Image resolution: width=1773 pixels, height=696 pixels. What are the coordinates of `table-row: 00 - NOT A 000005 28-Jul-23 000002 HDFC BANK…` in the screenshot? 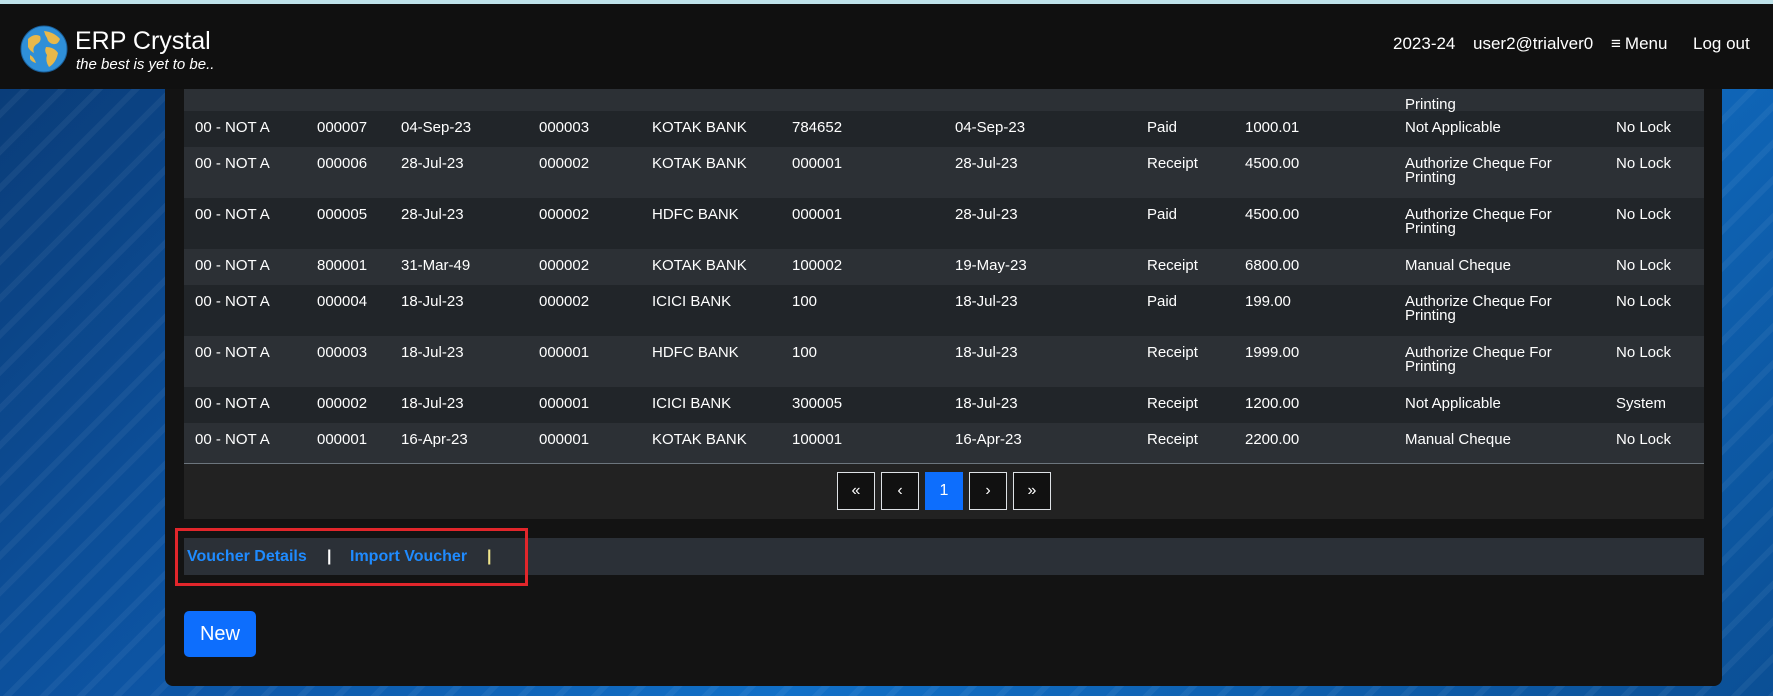 It's located at (944, 223).